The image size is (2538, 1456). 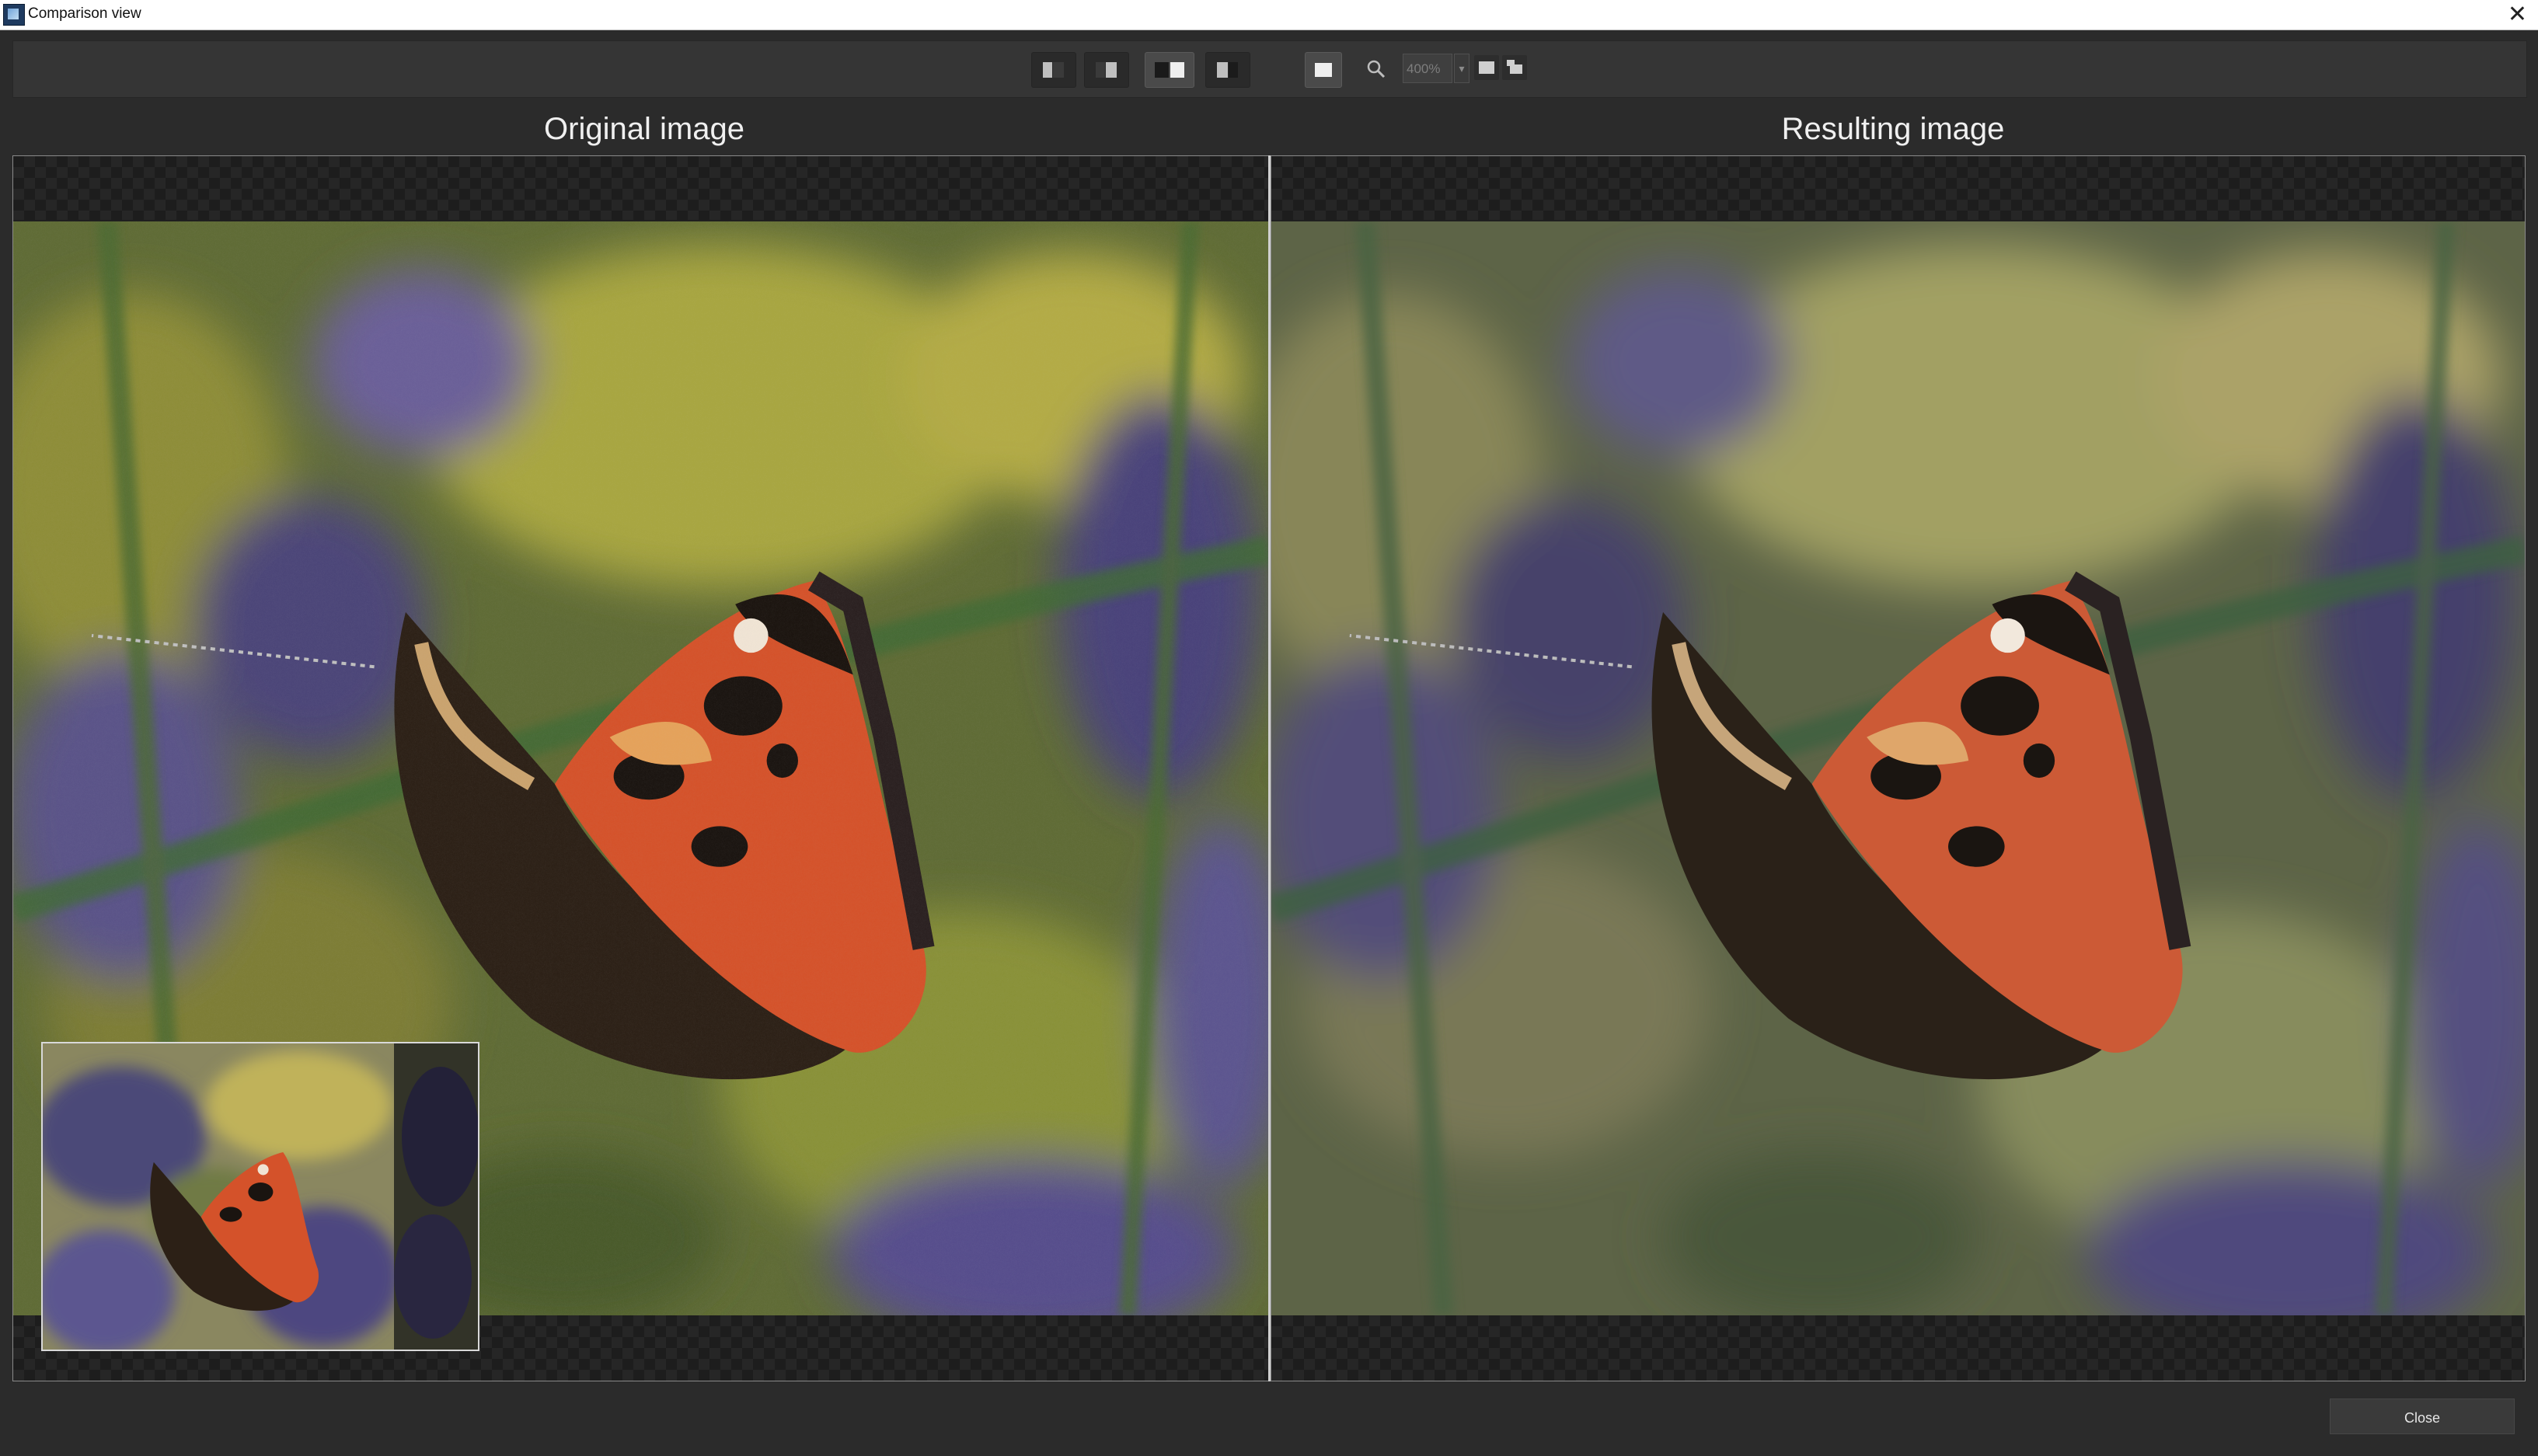 I want to click on zoom-dropdown-chevron-icon: ▾, so click(x=1461, y=69).